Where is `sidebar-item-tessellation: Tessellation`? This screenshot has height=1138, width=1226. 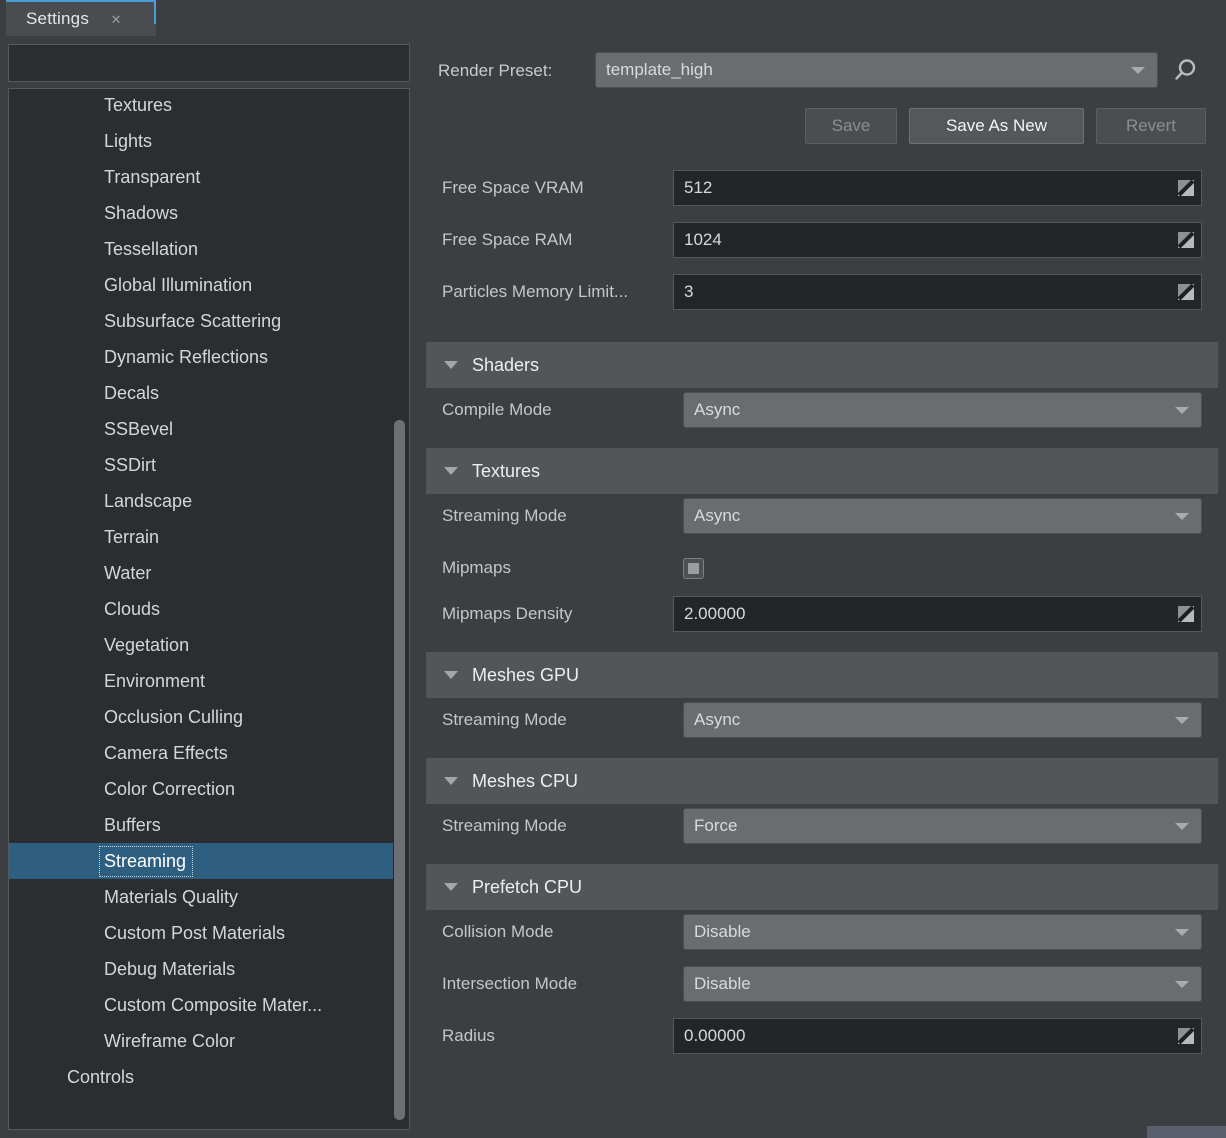
sidebar-item-tessellation: Tessellation is located at coordinates (199, 249).